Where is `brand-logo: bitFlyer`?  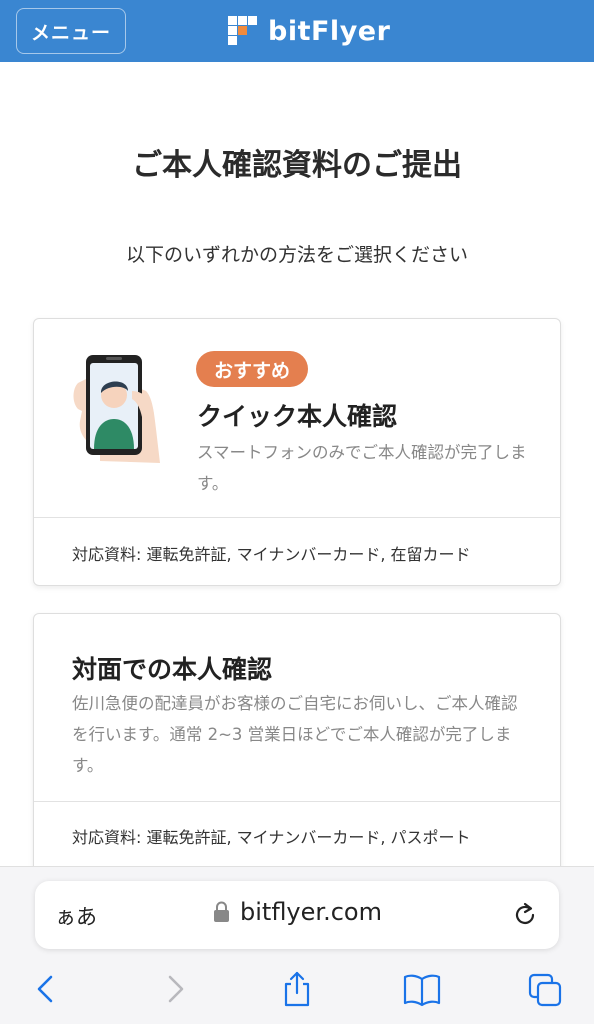 brand-logo: bitFlyer is located at coordinates (308, 31).